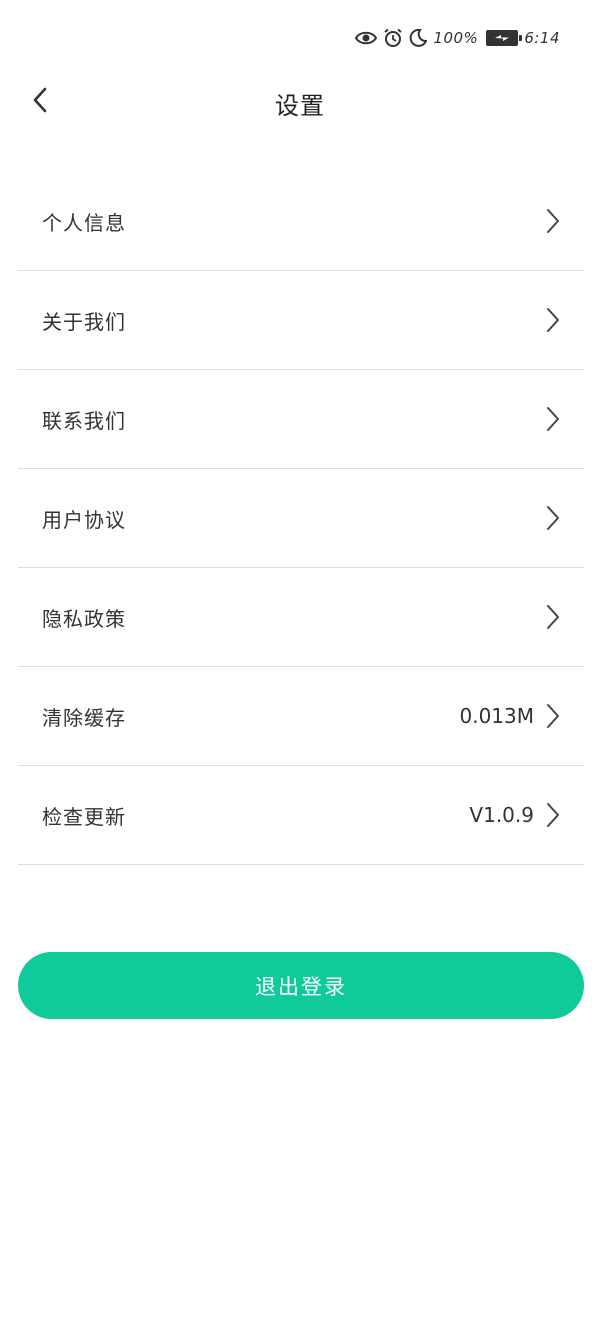 Image resolution: width=600 pixels, height=1333 pixels. I want to click on eye-icon, so click(366, 38).